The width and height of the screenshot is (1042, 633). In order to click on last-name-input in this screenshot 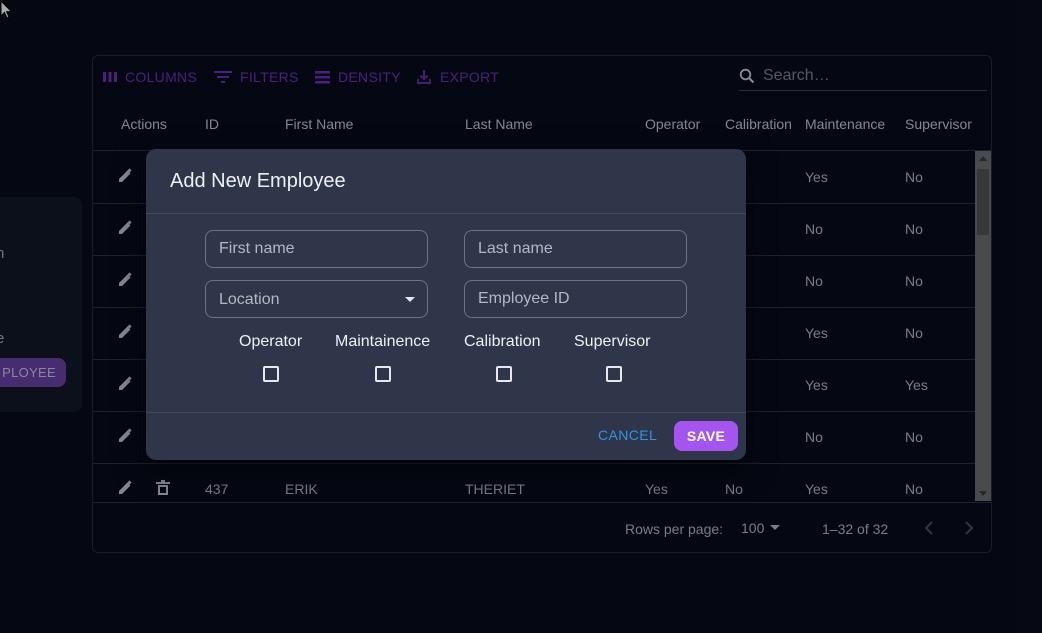, I will do `click(575, 249)`.